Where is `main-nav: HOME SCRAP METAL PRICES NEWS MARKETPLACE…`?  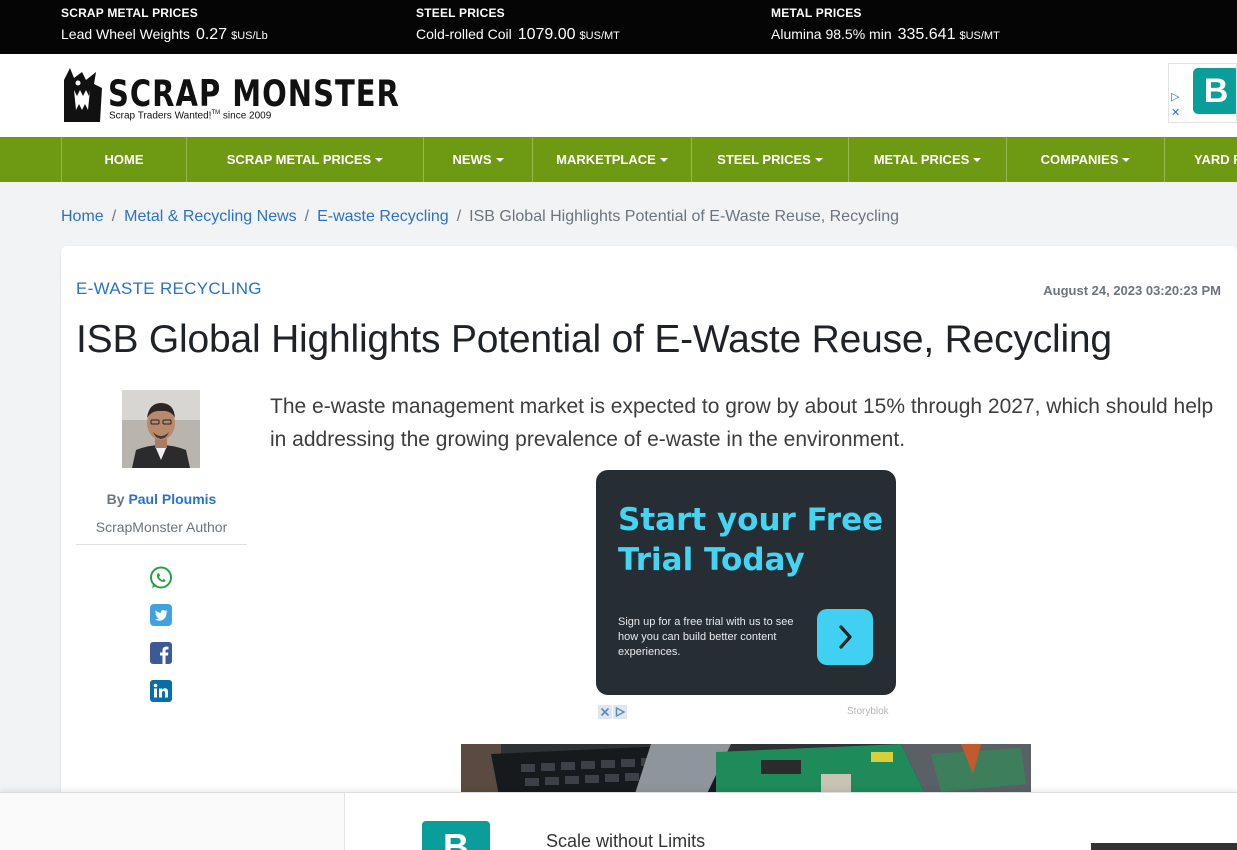 main-nav: HOME SCRAP METAL PRICES NEWS MARKETPLACE… is located at coordinates (618, 159).